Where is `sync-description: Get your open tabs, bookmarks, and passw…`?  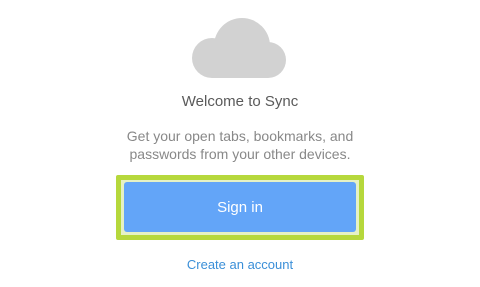 sync-description: Get your open tabs, bookmarks, and passw… is located at coordinates (240, 145).